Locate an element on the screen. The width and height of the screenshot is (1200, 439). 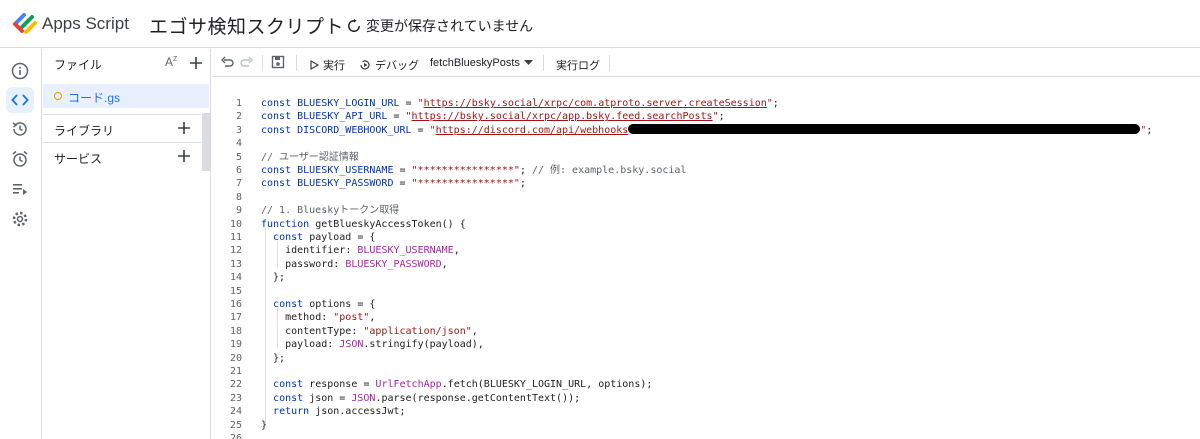
code-text: } is located at coordinates (264, 425).